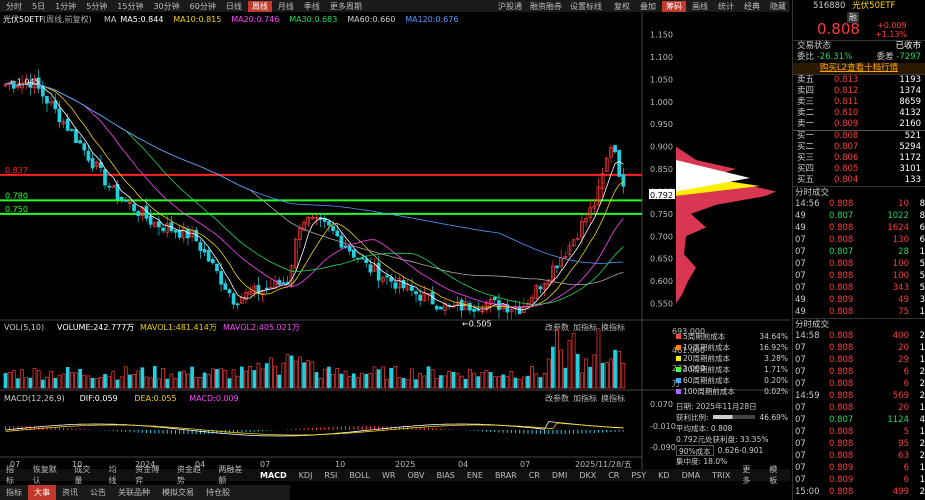 This screenshot has width=925, height=500. I want to click on trade-row: 07 0.808 100 5, so click(859, 264).